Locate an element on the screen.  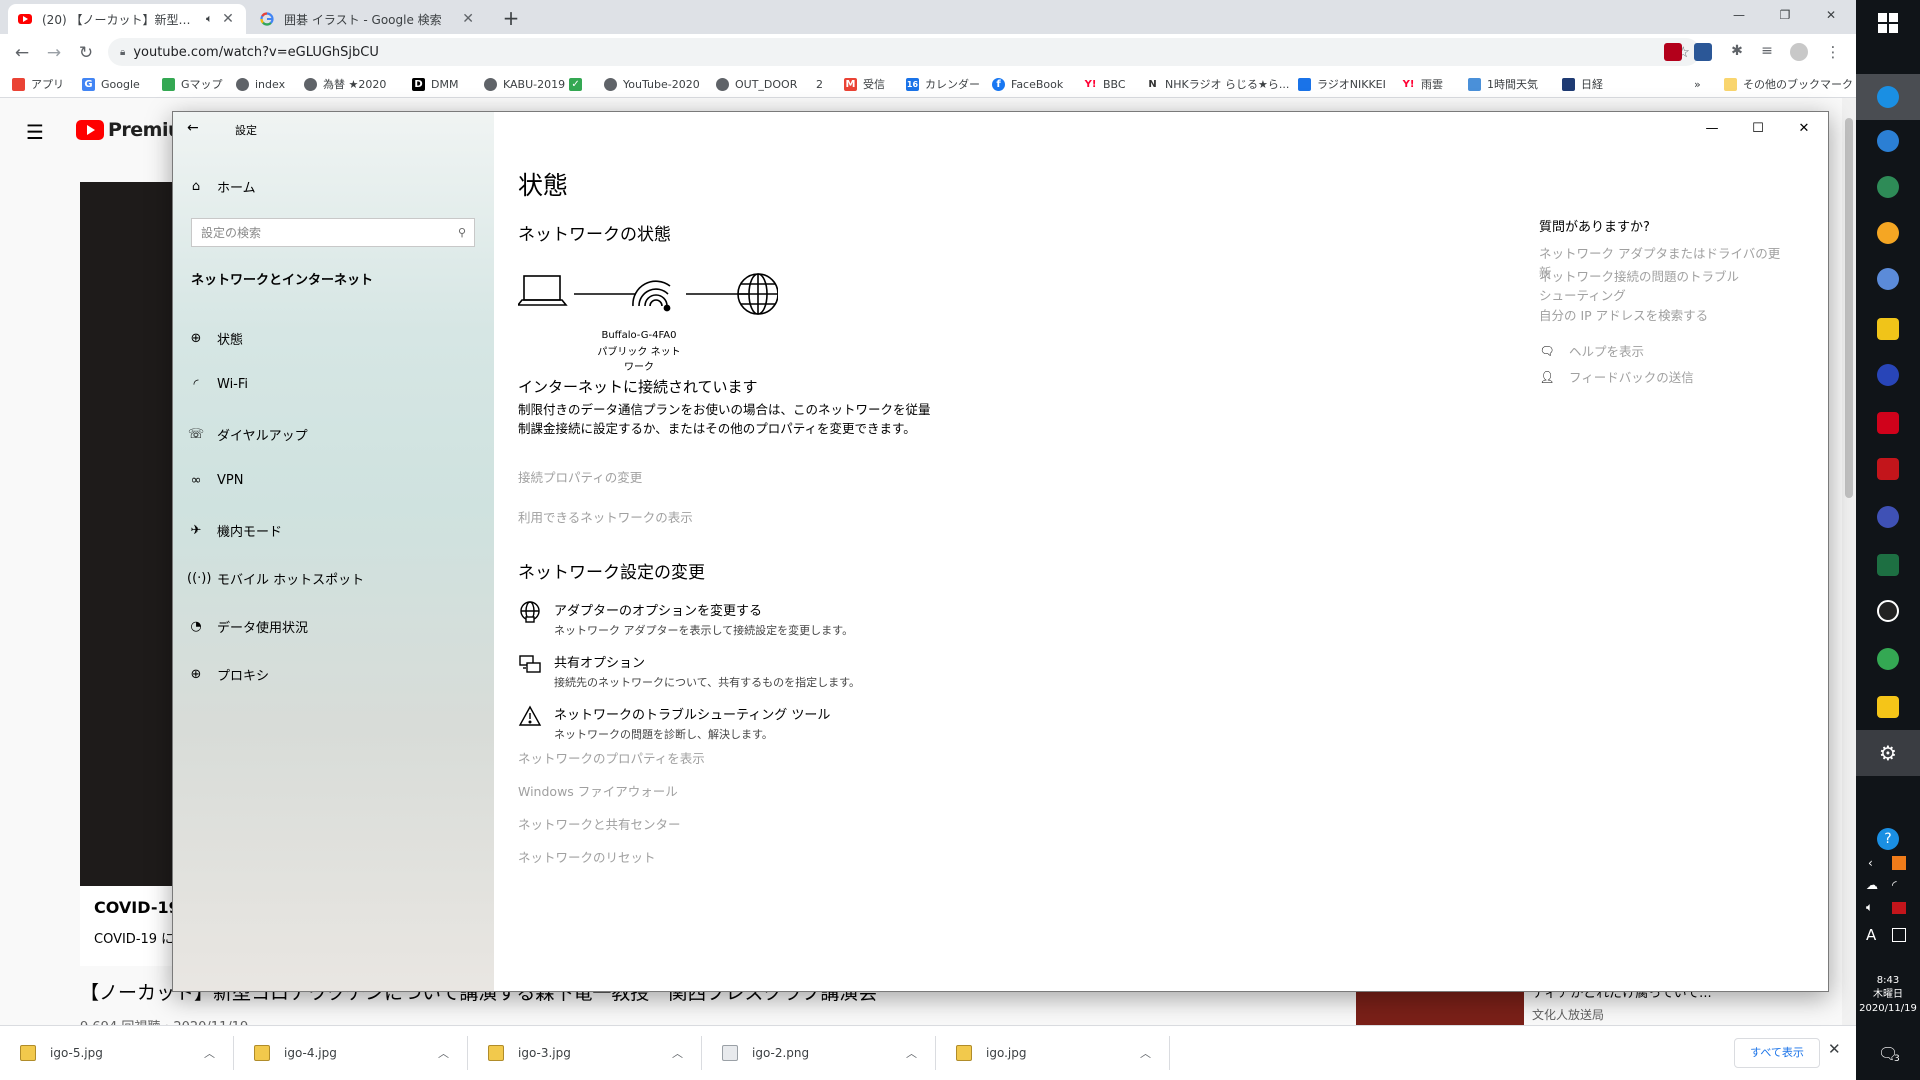
download-item: igo.jpg ︿ is located at coordinates (1053, 1053).